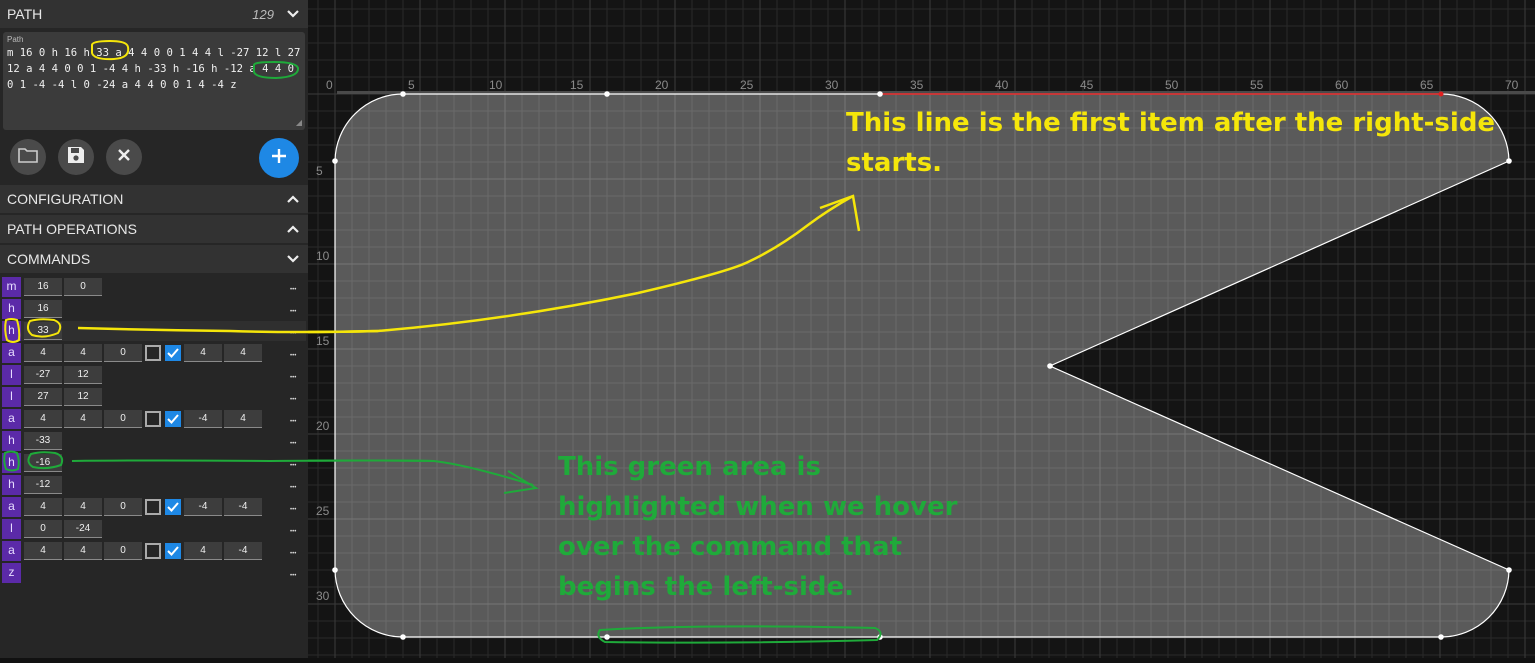  I want to click on green-annotation-line-4: begins the left-side., so click(706, 587).